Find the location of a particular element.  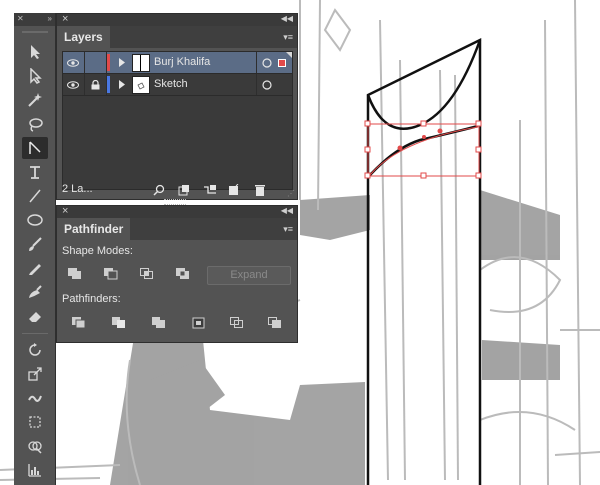

layers-footer: 2 La... ⋰ is located at coordinates (177, 190).